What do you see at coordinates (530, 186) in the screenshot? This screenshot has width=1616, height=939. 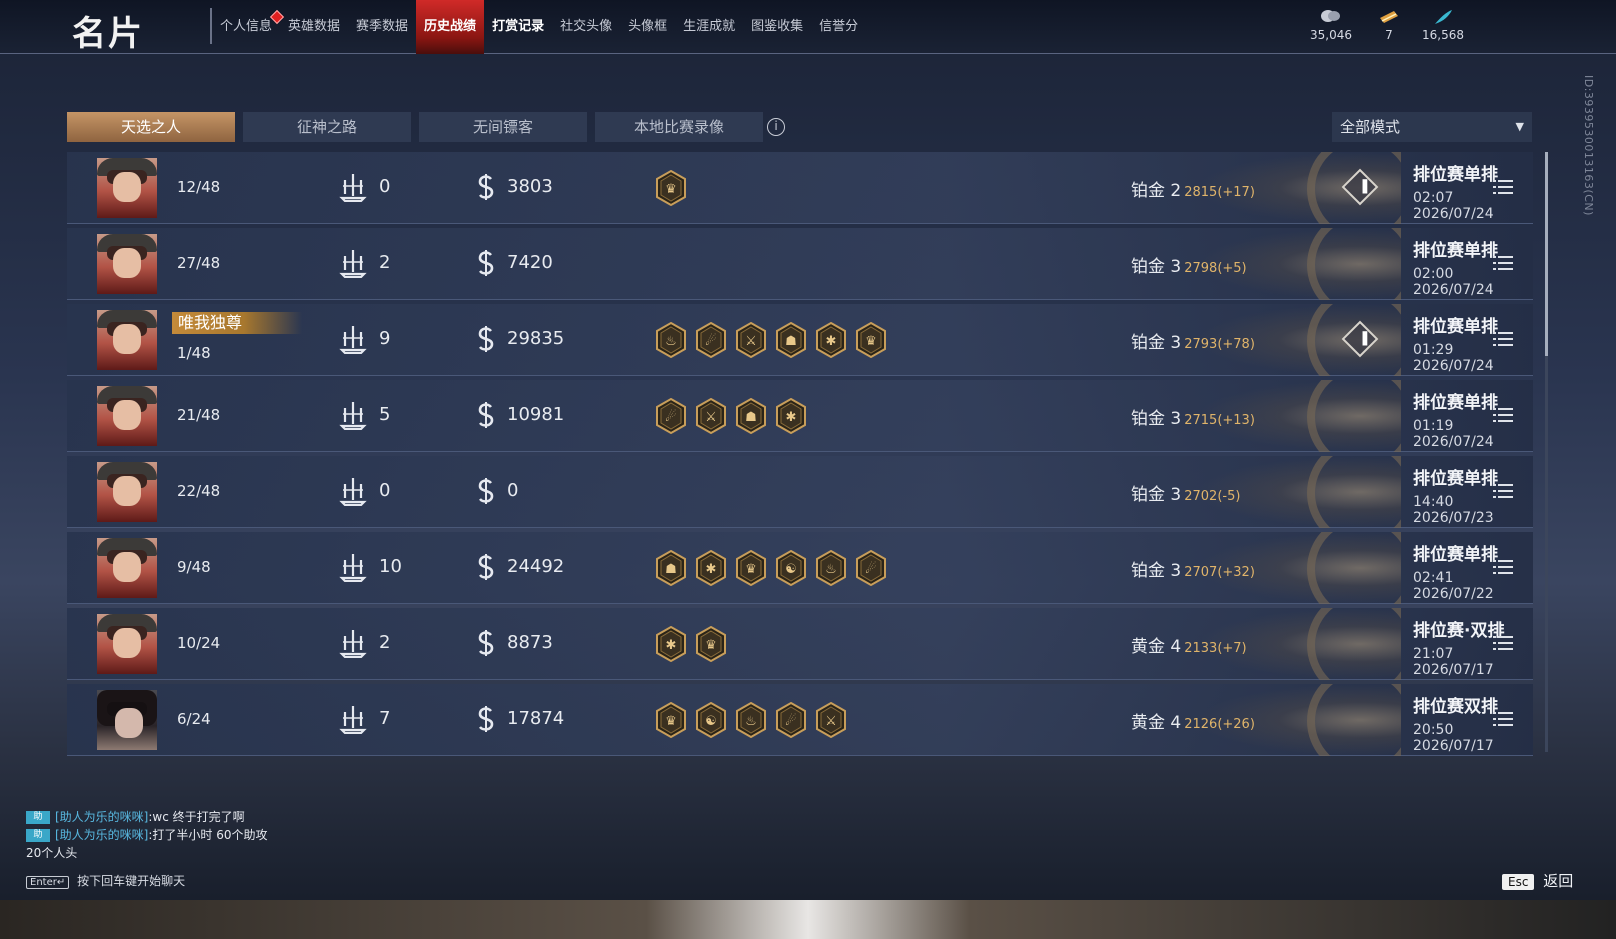 I see `coins-count: 3803` at bounding box center [530, 186].